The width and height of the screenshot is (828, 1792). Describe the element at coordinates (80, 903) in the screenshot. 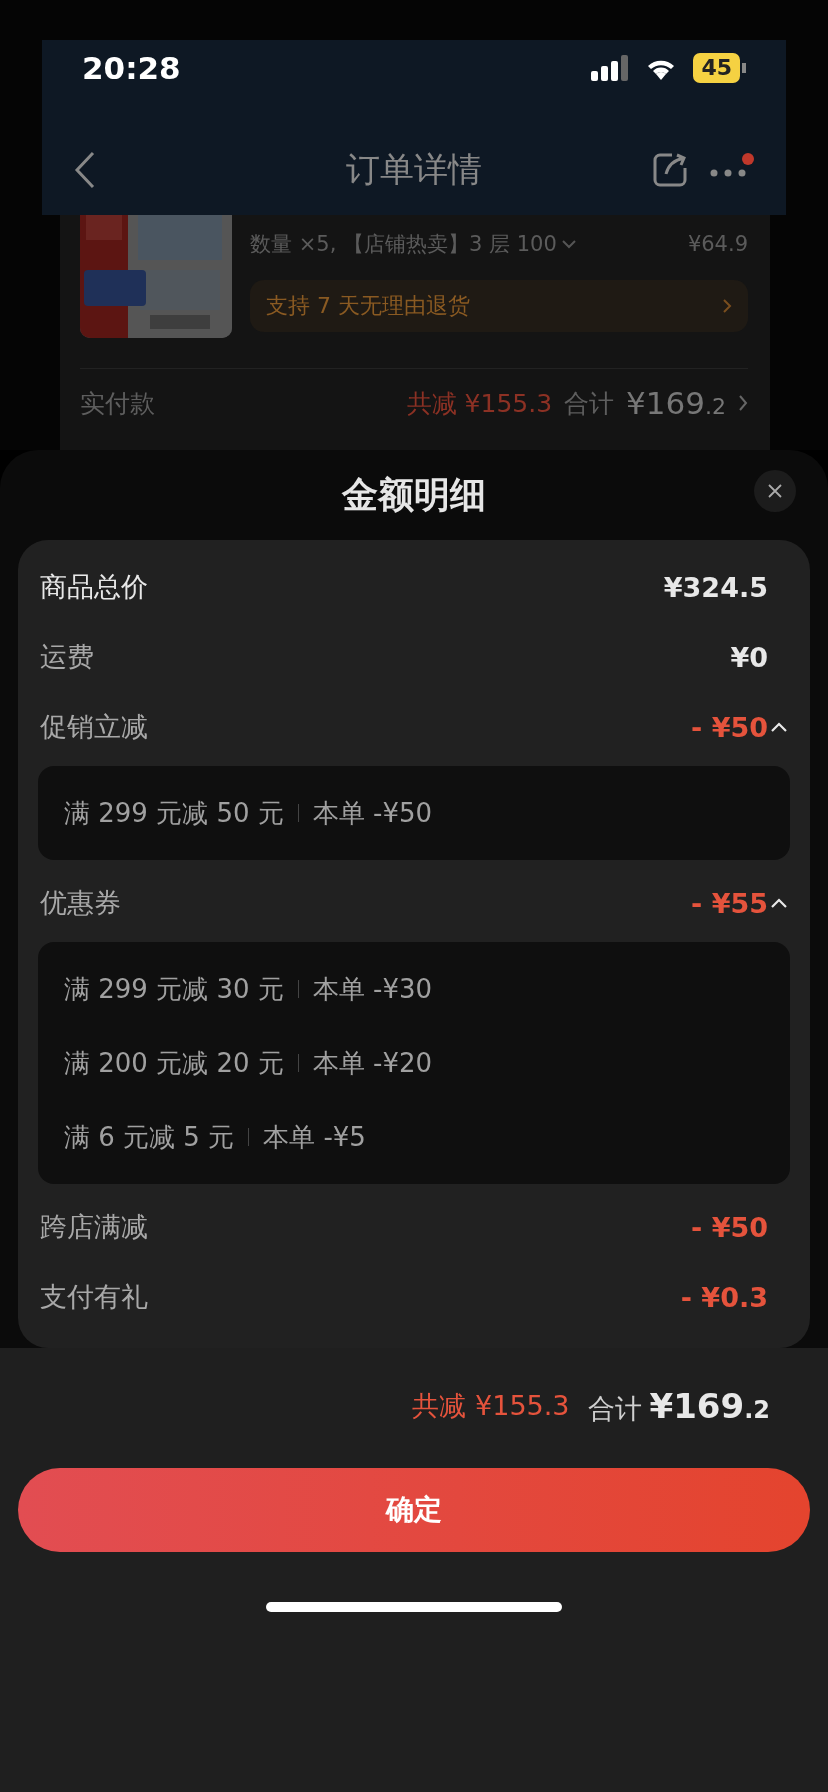

I see `amount-label: 优惠券` at that location.